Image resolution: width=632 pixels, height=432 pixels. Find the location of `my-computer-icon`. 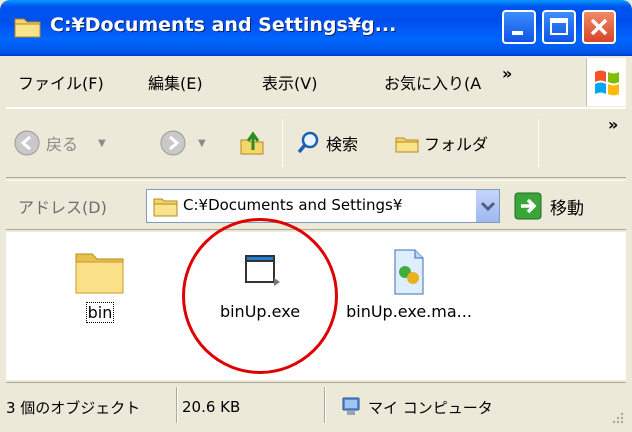

my-computer-icon is located at coordinates (351, 406).